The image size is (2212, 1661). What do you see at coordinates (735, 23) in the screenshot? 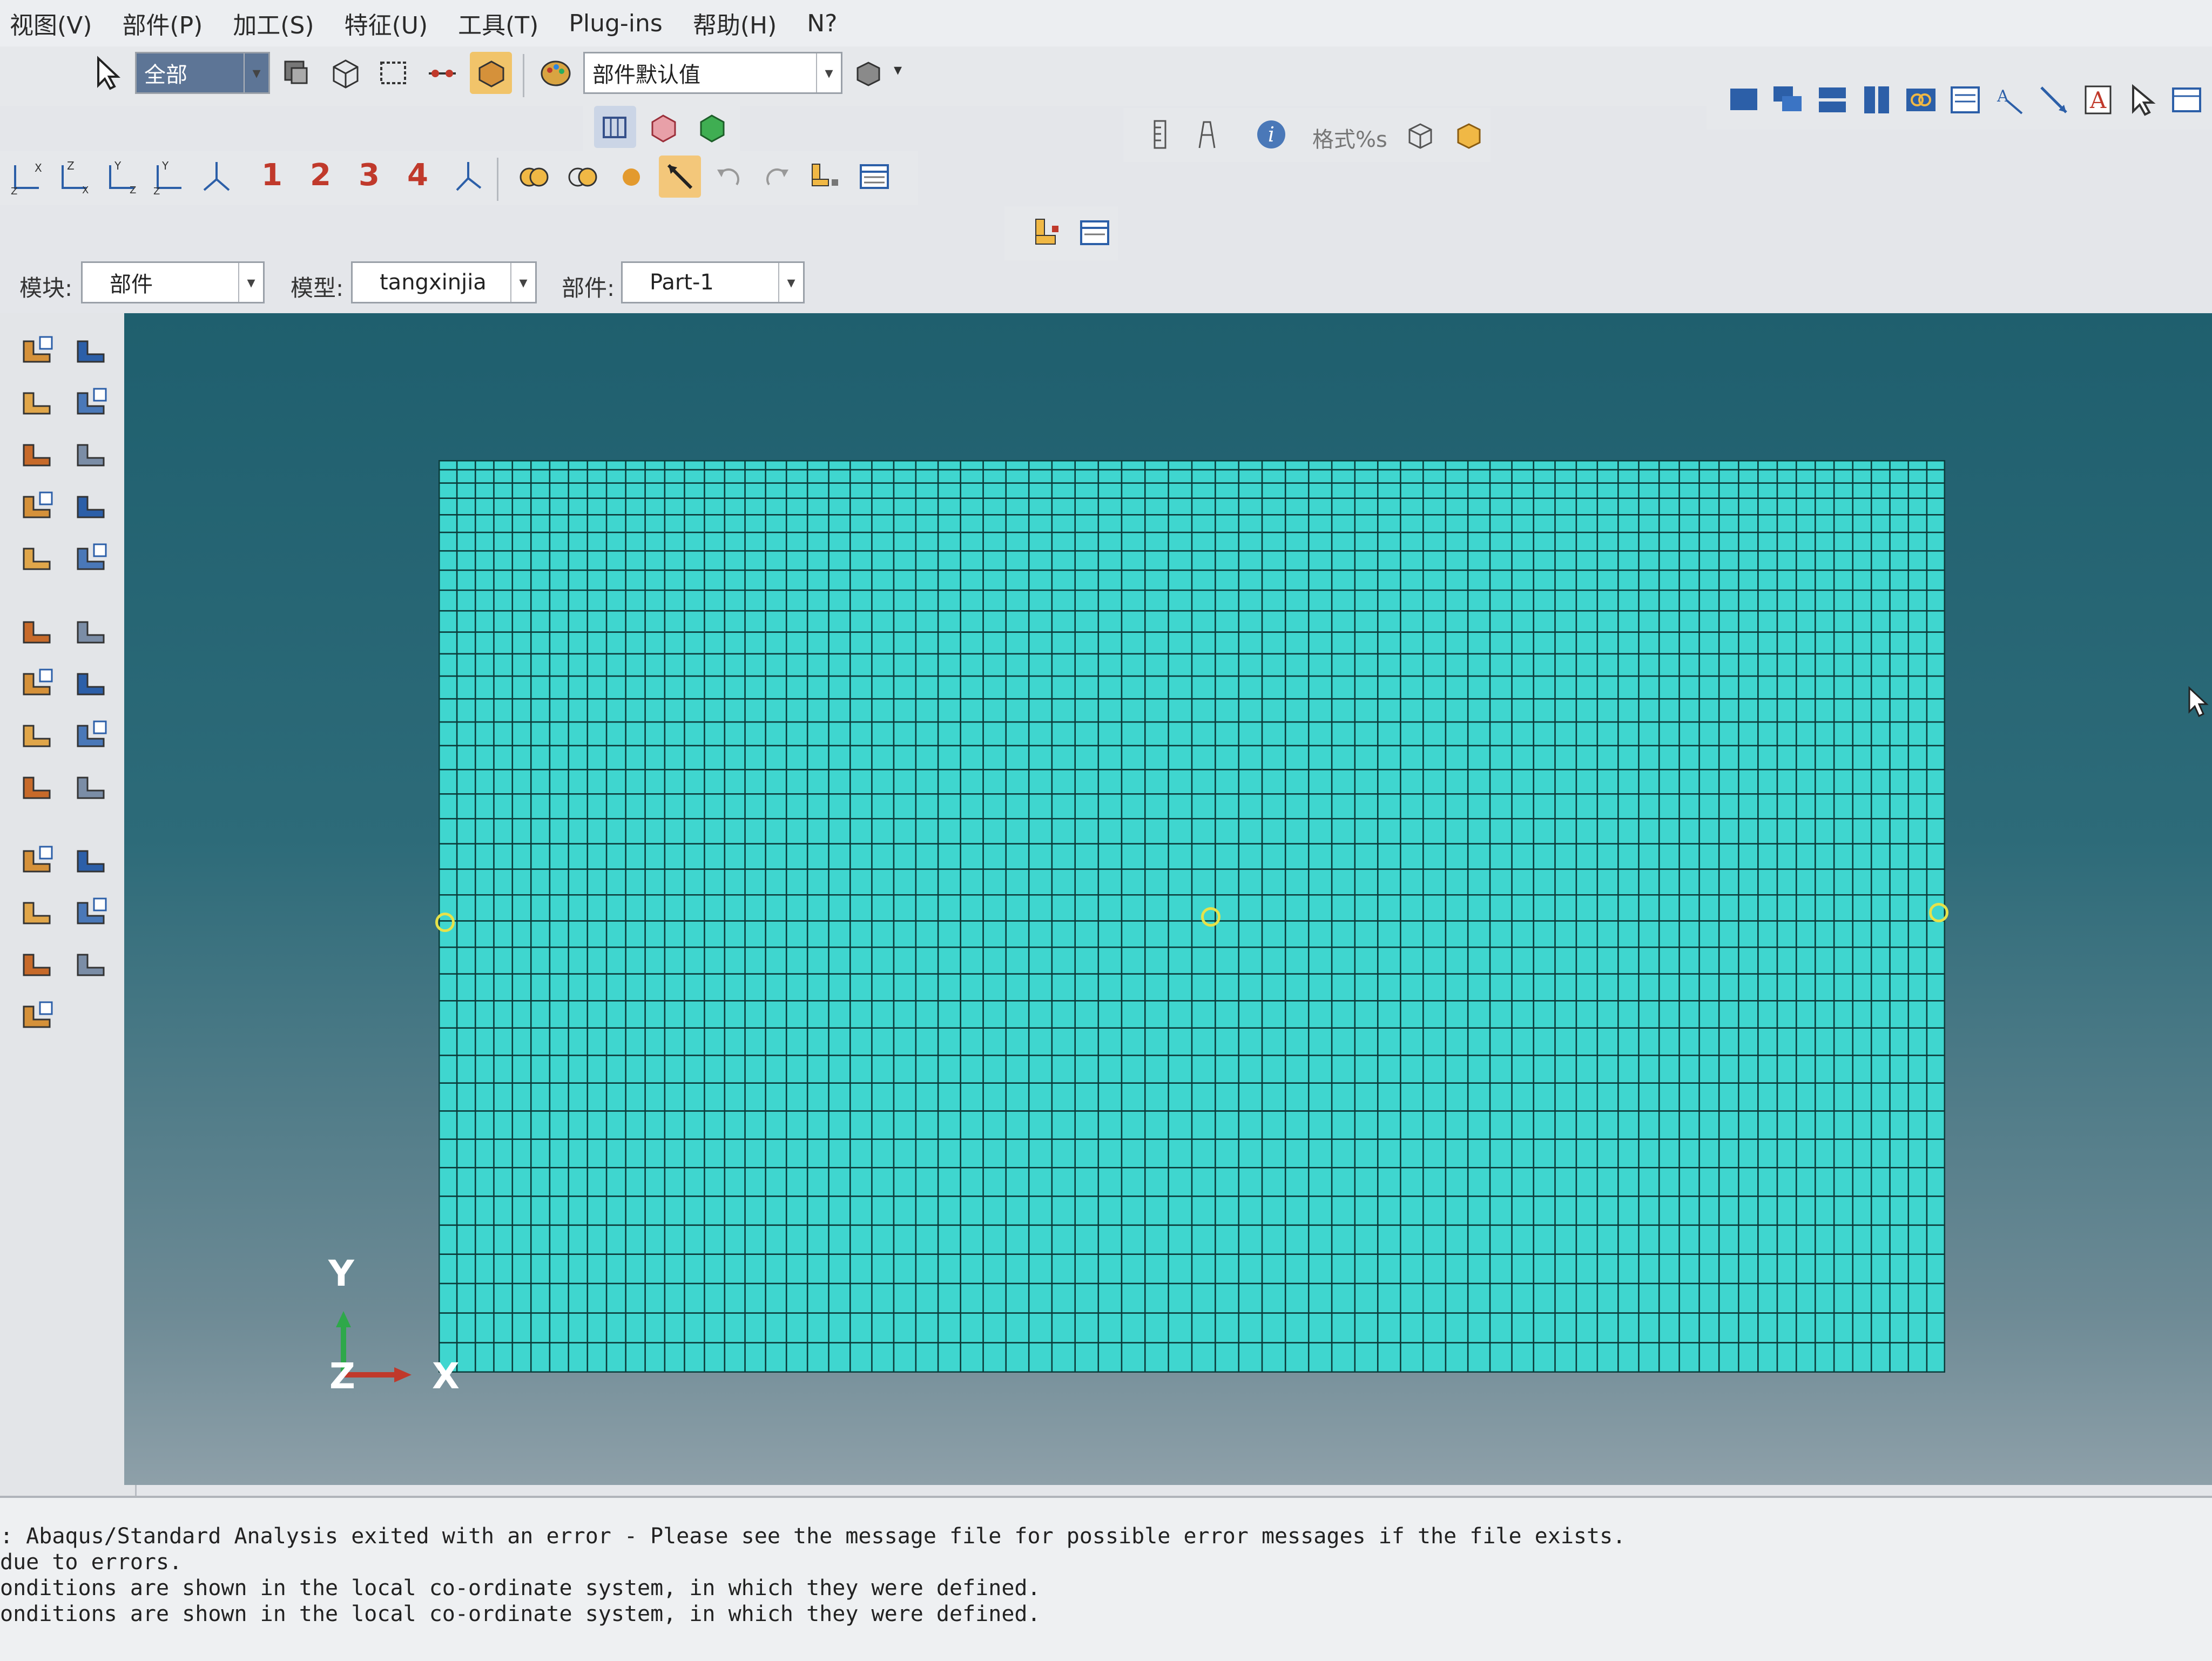
I see `menu-help: 帮助(H)` at bounding box center [735, 23].